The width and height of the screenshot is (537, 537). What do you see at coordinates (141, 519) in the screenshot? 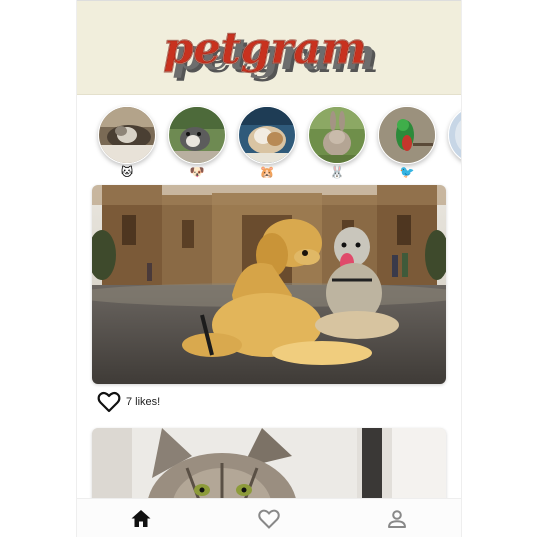
I see `home-icon` at bounding box center [141, 519].